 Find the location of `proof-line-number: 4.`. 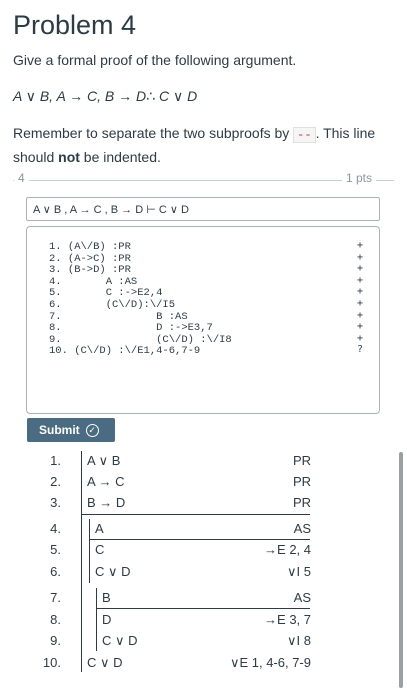

proof-line-number: 4. is located at coordinates (55, 528).